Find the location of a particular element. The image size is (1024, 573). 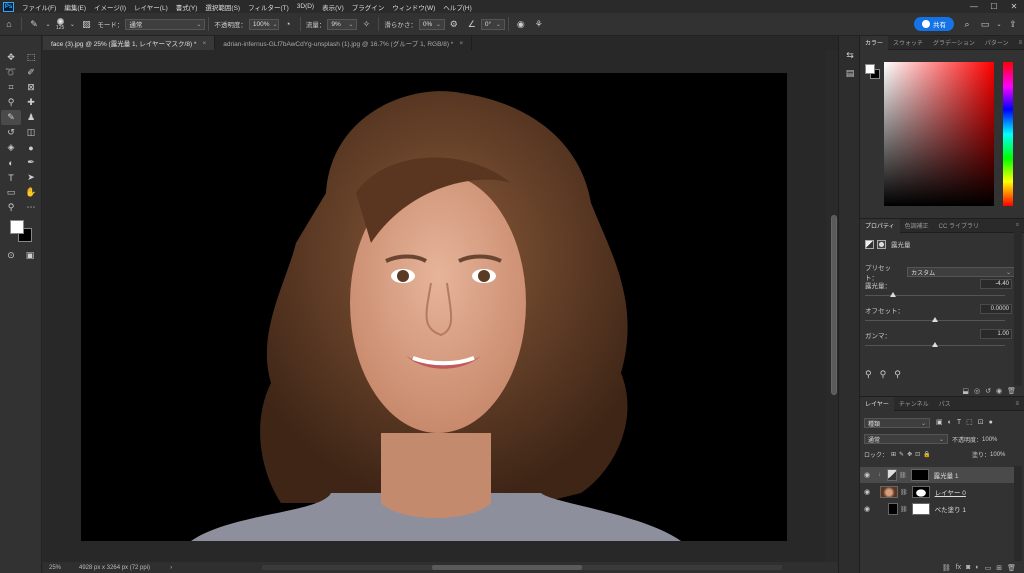

menu-view: 表示(V) is located at coordinates (333, 7).